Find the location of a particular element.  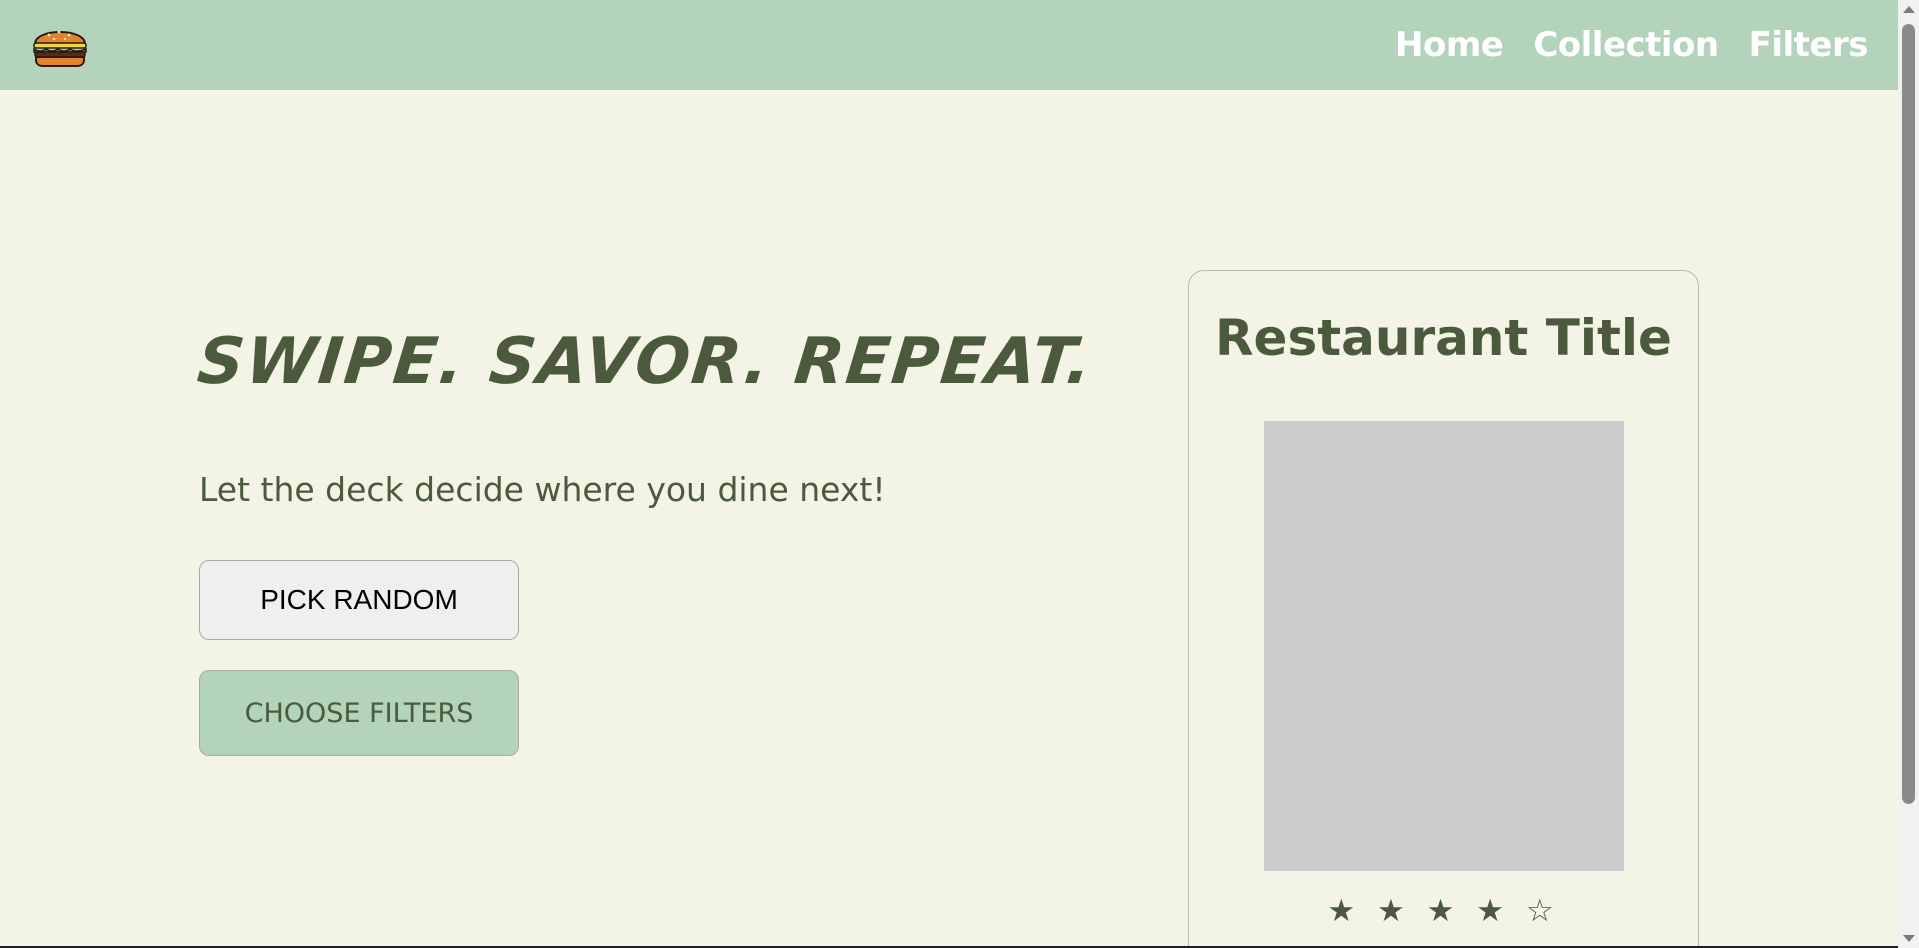

star-rating: ★ ★ ★ ★ ☆ is located at coordinates (1443, 911).